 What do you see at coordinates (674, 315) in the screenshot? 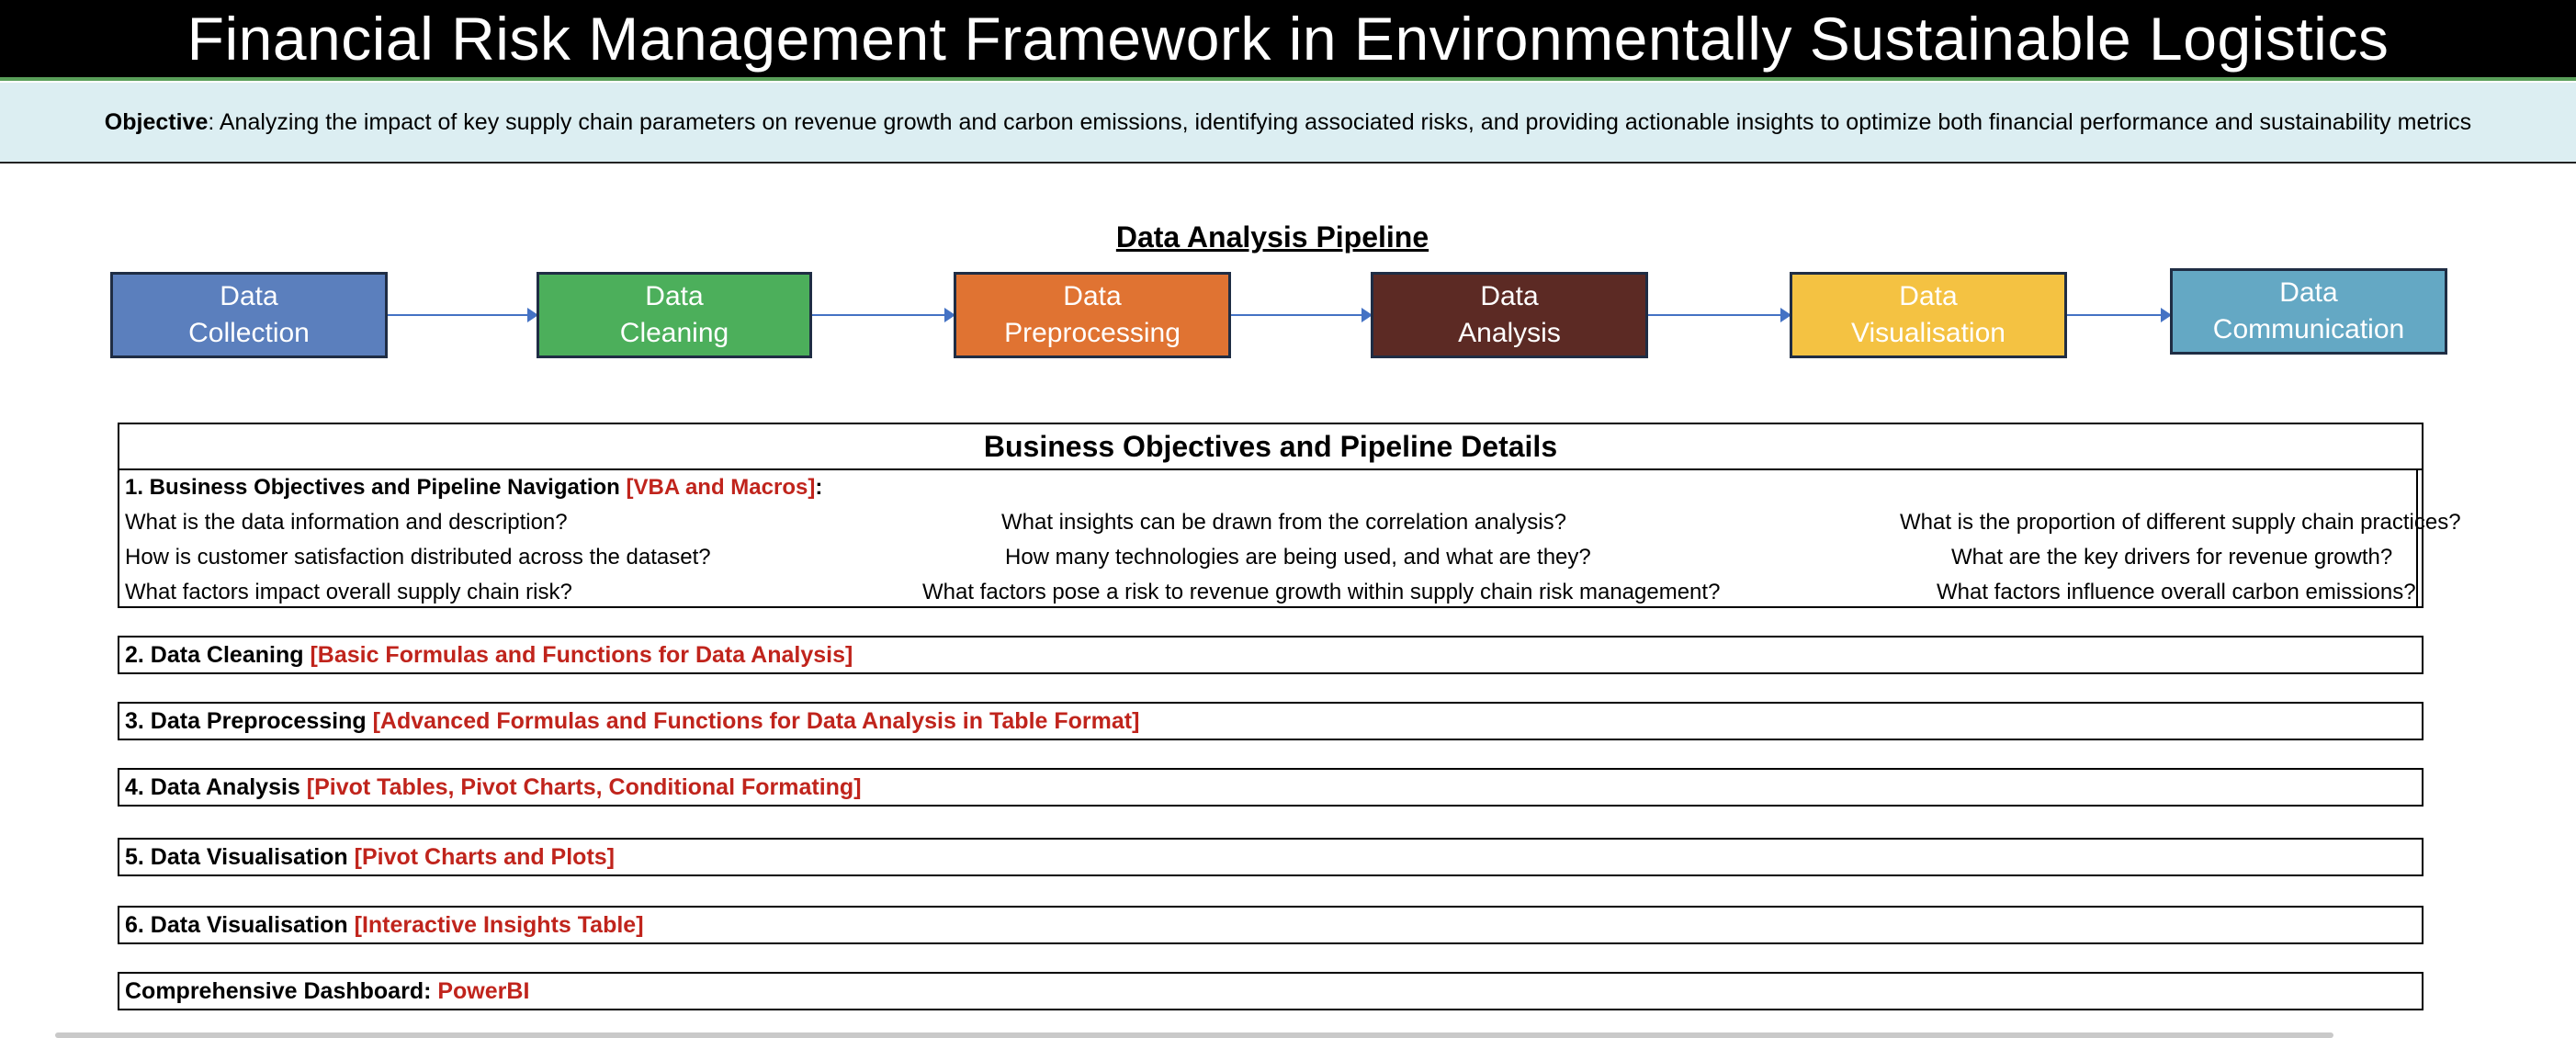
I see `step-data-cleaning: Data Cleaning` at bounding box center [674, 315].